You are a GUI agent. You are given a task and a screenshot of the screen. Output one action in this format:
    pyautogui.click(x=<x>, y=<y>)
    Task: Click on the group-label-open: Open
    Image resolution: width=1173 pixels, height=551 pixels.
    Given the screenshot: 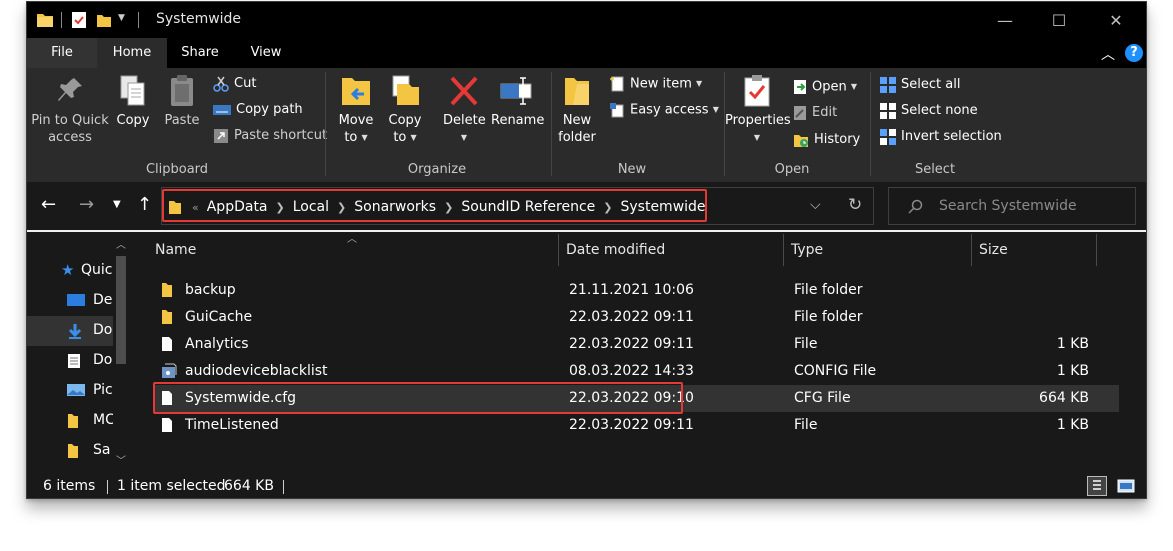 What is the action you would take?
    pyautogui.click(x=792, y=169)
    